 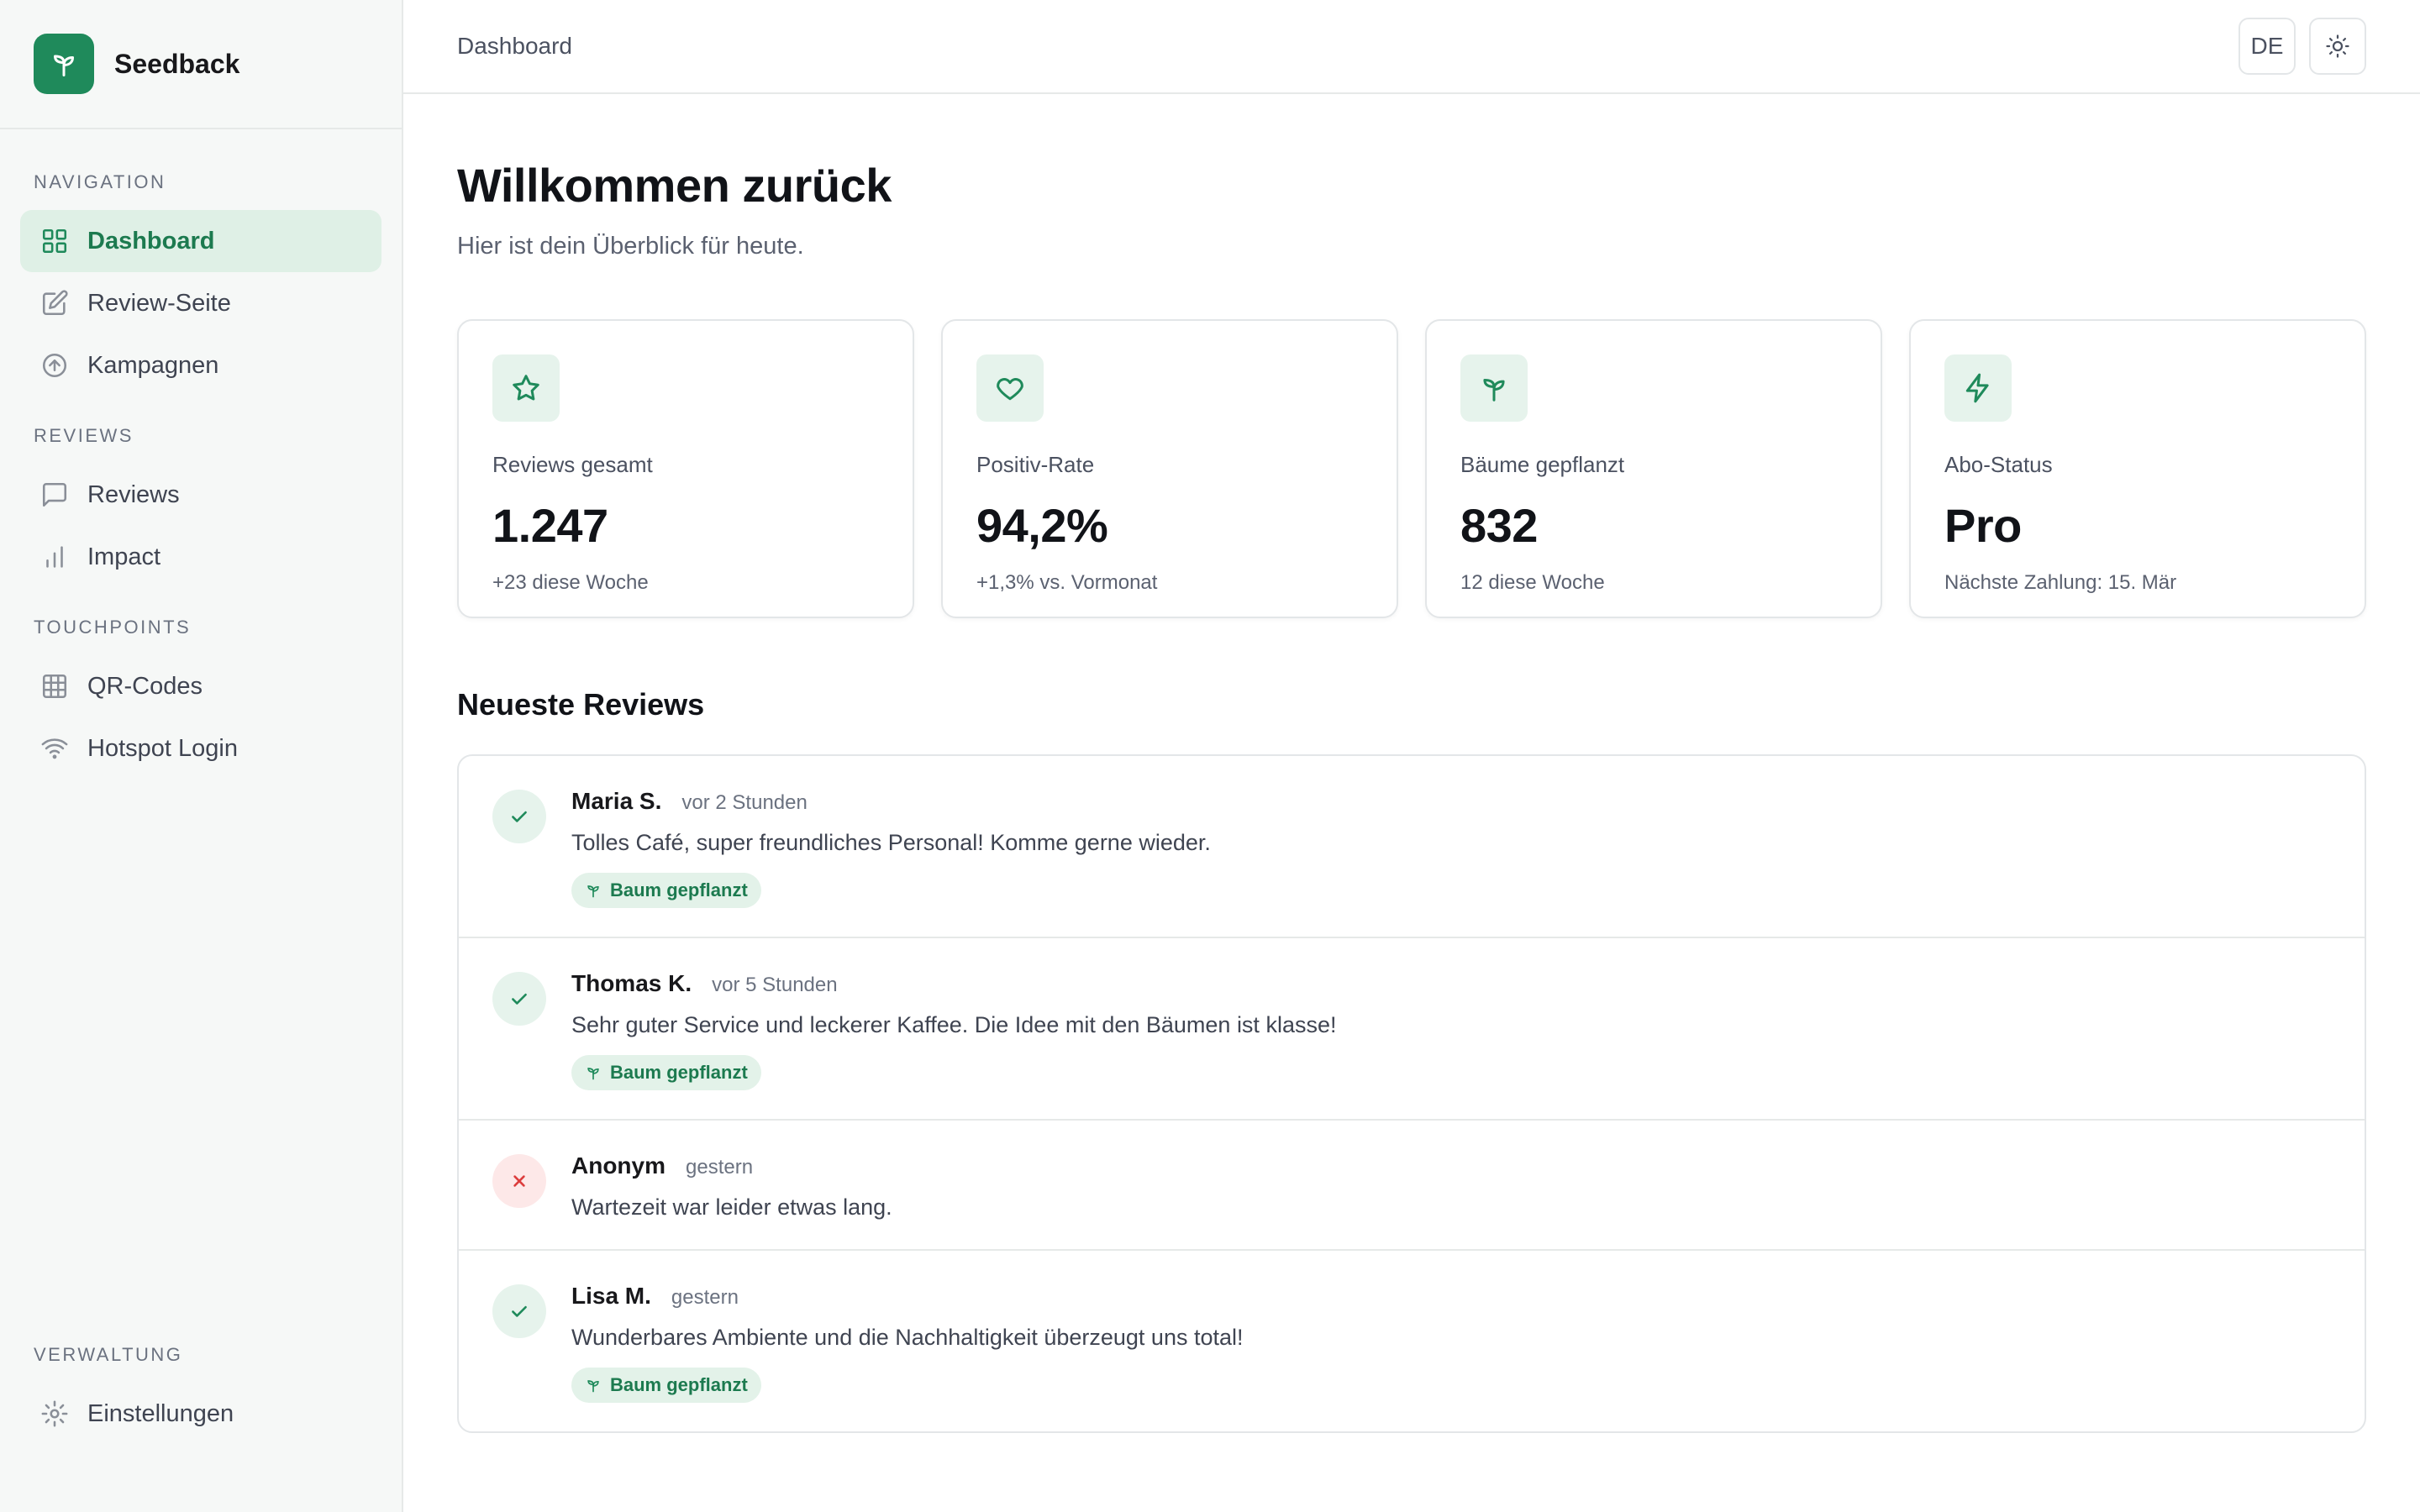 I want to click on sidebar-item-label: Hotspot Login, so click(x=162, y=748).